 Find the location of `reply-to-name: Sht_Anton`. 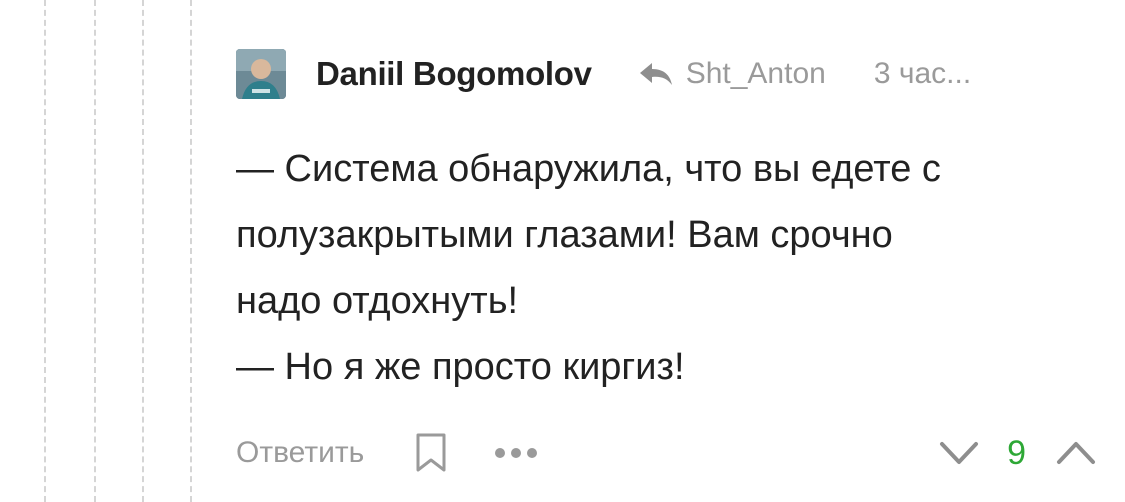

reply-to-name: Sht_Anton is located at coordinates (755, 73).